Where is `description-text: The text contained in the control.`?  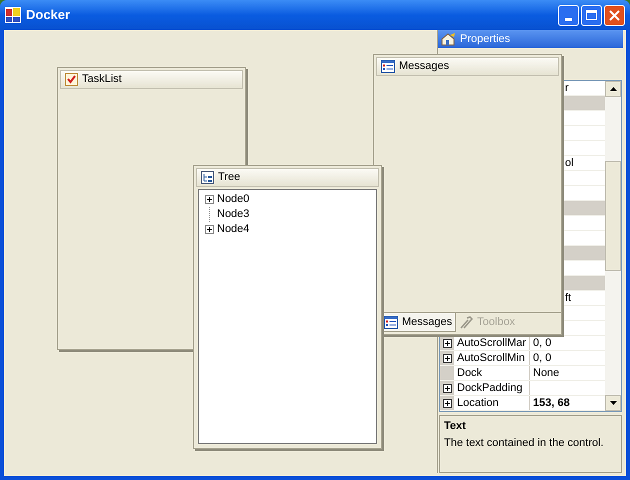 description-text: The text contained in the control. is located at coordinates (524, 443).